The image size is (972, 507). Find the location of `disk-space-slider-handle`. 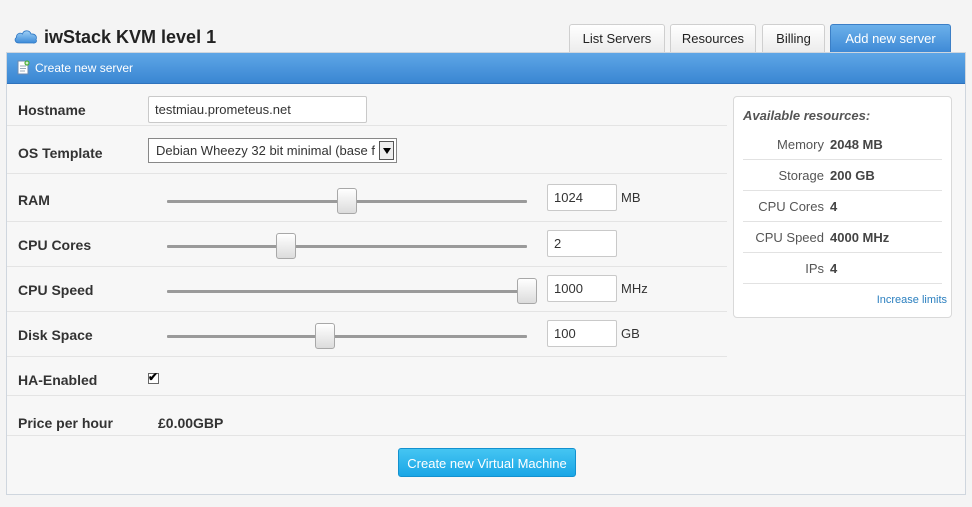

disk-space-slider-handle is located at coordinates (325, 336).